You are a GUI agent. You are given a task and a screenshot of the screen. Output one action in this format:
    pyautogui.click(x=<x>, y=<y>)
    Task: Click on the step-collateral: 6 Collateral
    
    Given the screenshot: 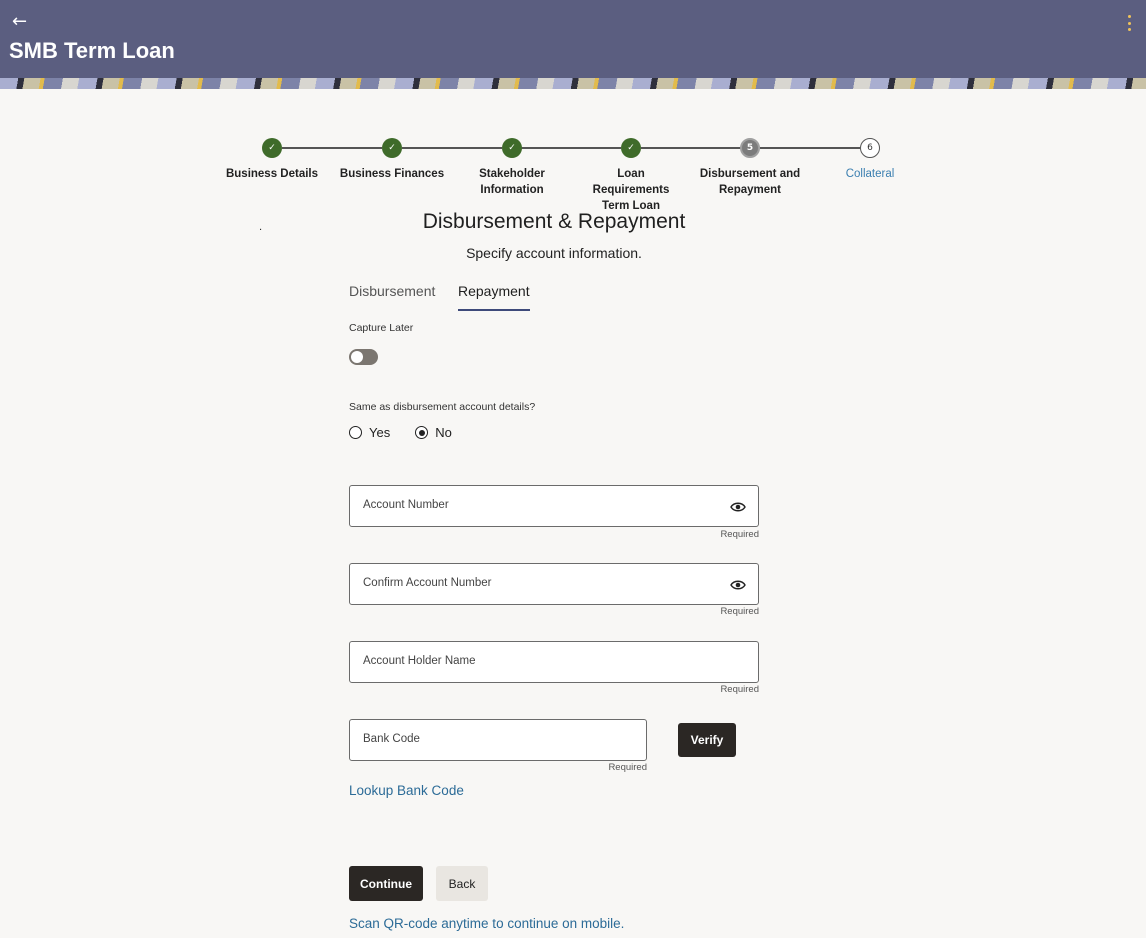 What is the action you would take?
    pyautogui.click(x=870, y=159)
    